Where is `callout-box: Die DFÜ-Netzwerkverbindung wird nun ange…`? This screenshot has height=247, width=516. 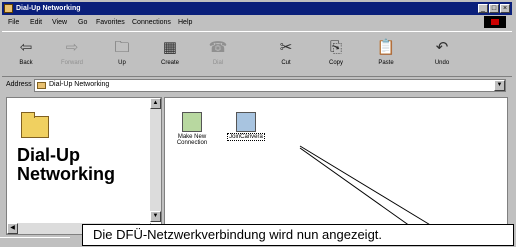 callout-box: Die DFÜ-Netzwerkverbindung wird nun ange… is located at coordinates (298, 235).